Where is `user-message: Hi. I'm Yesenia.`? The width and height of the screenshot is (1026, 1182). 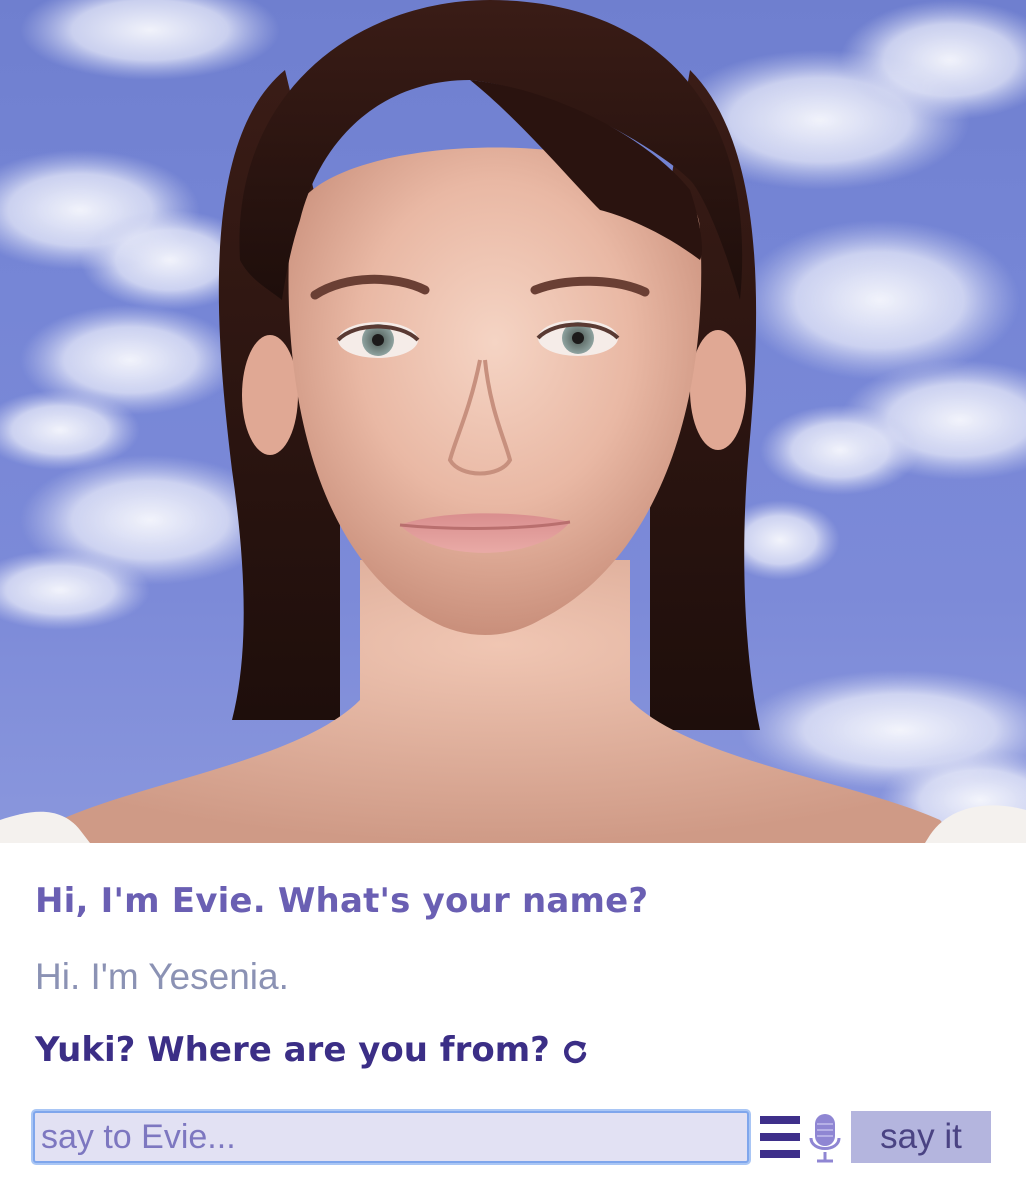
user-message: Hi. I'm Yesenia. is located at coordinates (162, 976).